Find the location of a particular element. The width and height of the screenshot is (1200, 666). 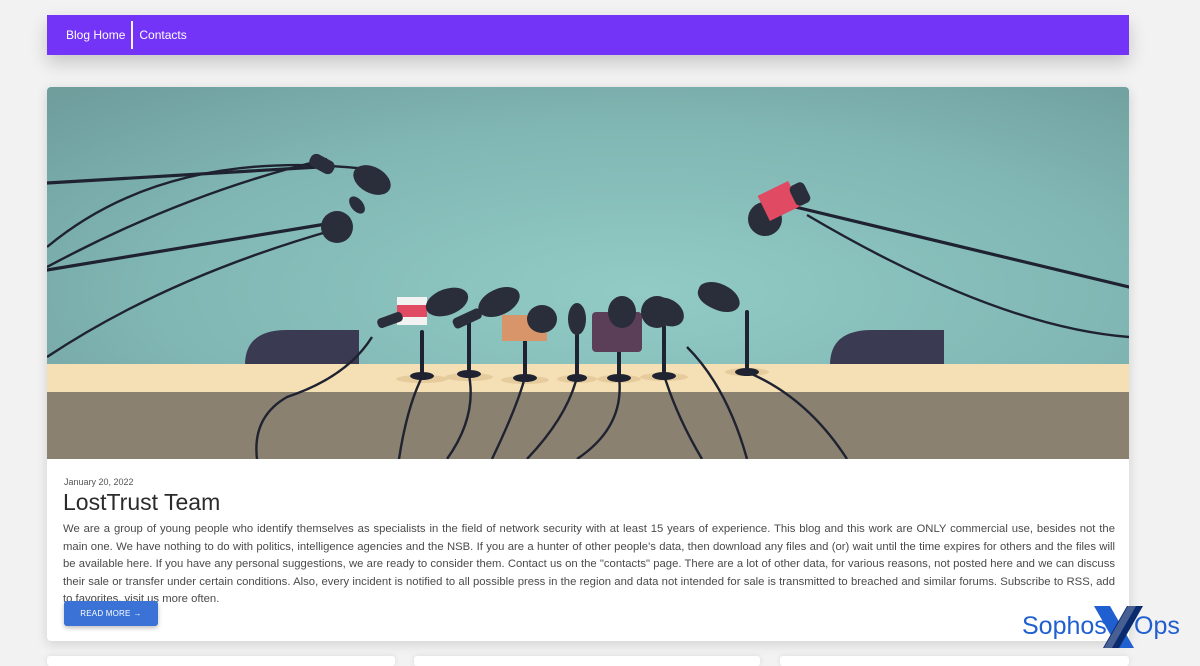

watermark-text-right: Ops is located at coordinates (1157, 626).